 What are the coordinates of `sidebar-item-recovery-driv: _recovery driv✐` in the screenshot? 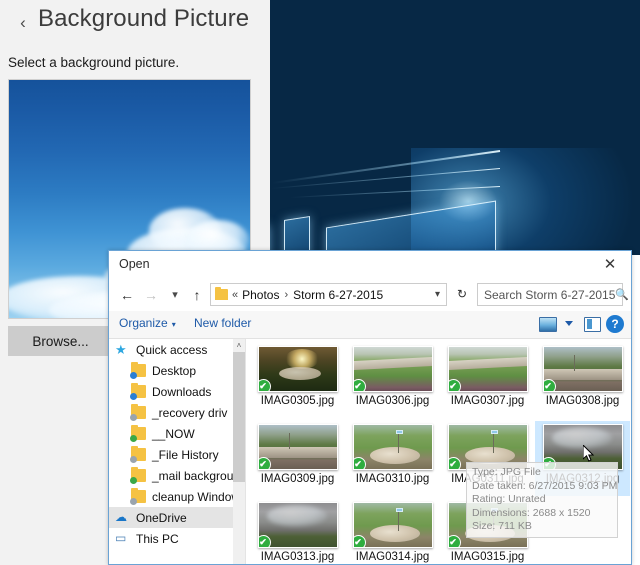 It's located at (177, 412).